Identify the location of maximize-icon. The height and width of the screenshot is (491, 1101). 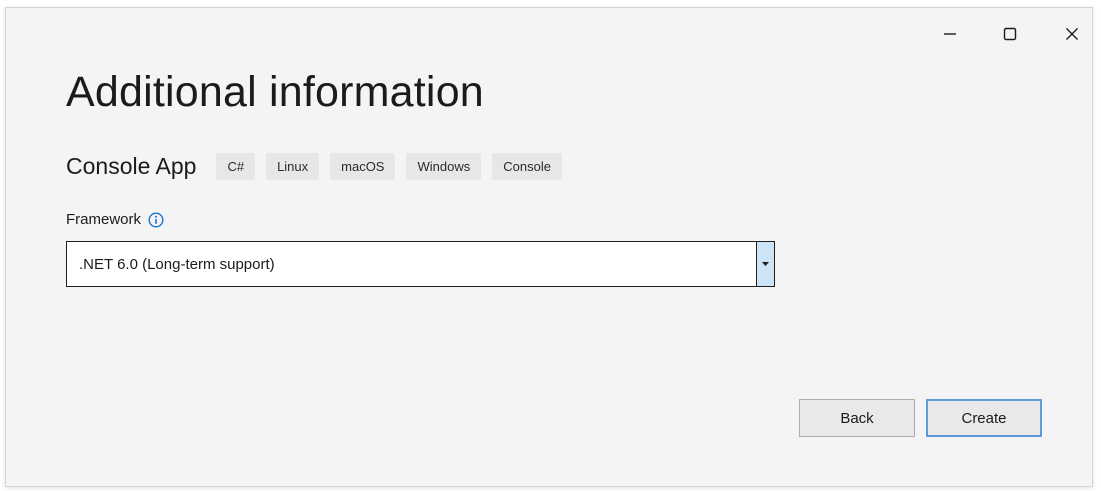
(1010, 34).